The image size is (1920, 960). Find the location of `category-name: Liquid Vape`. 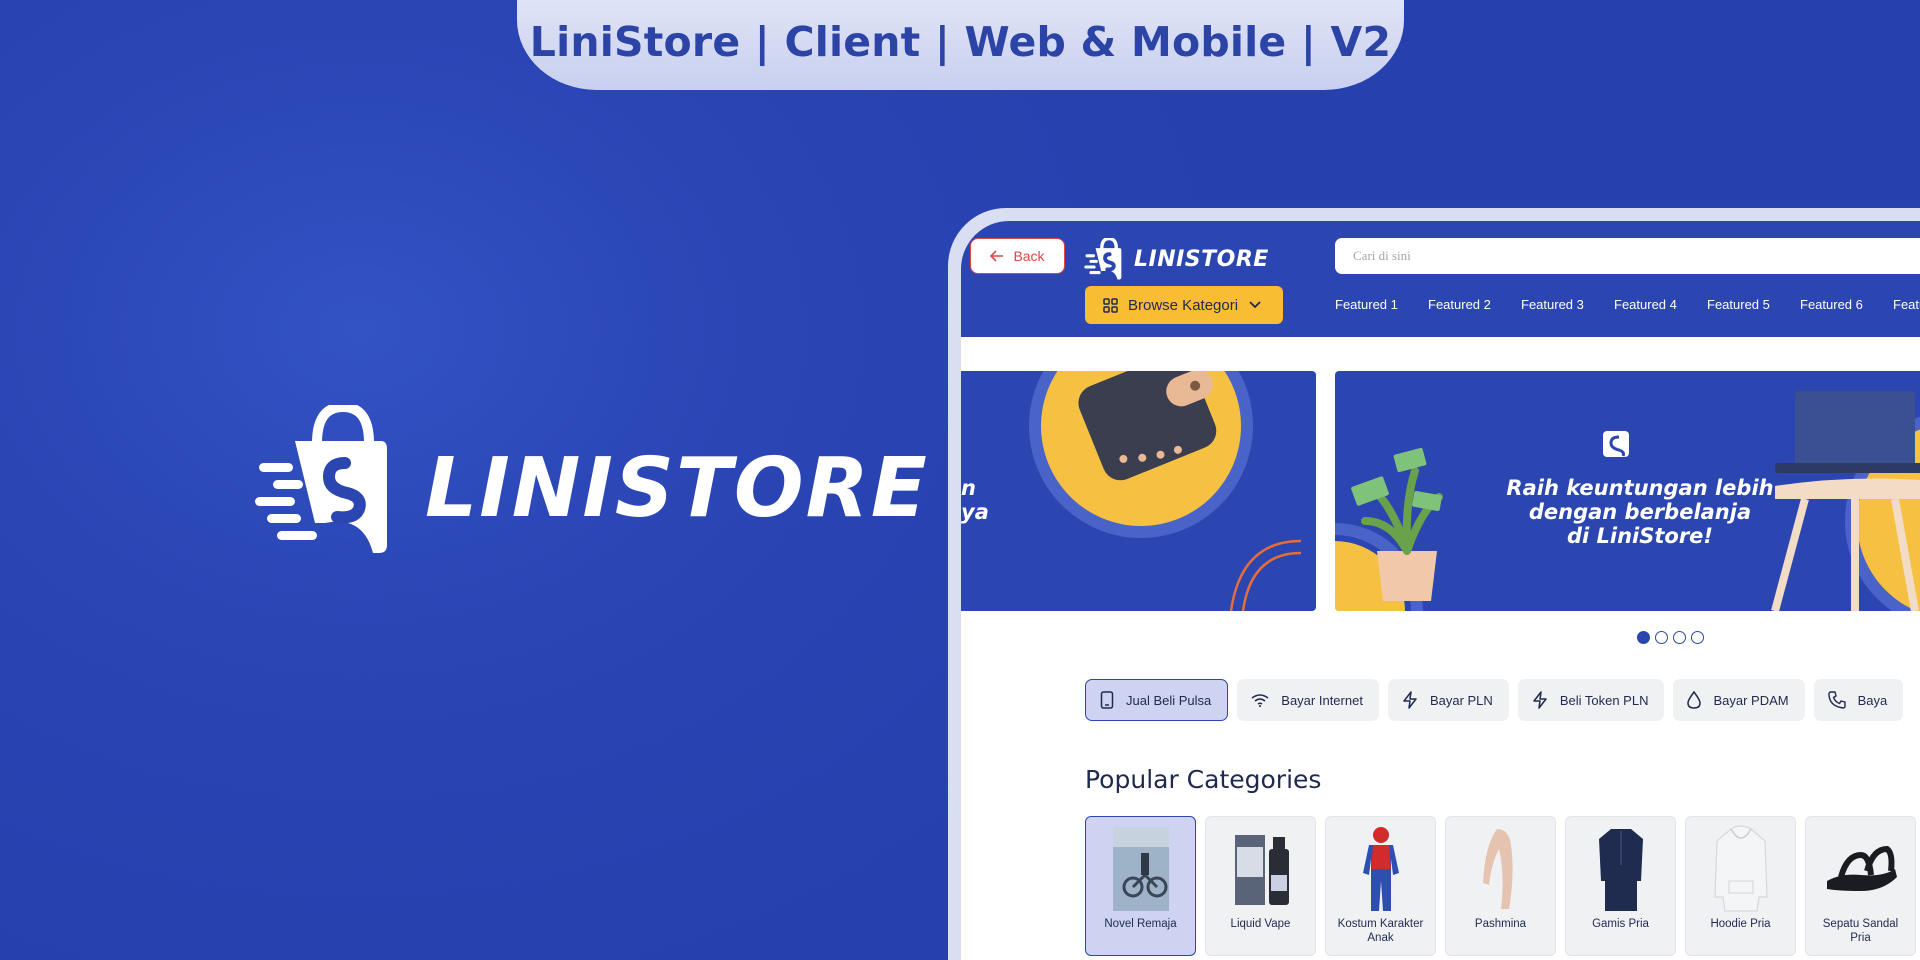

category-name: Liquid Vape is located at coordinates (1260, 924).